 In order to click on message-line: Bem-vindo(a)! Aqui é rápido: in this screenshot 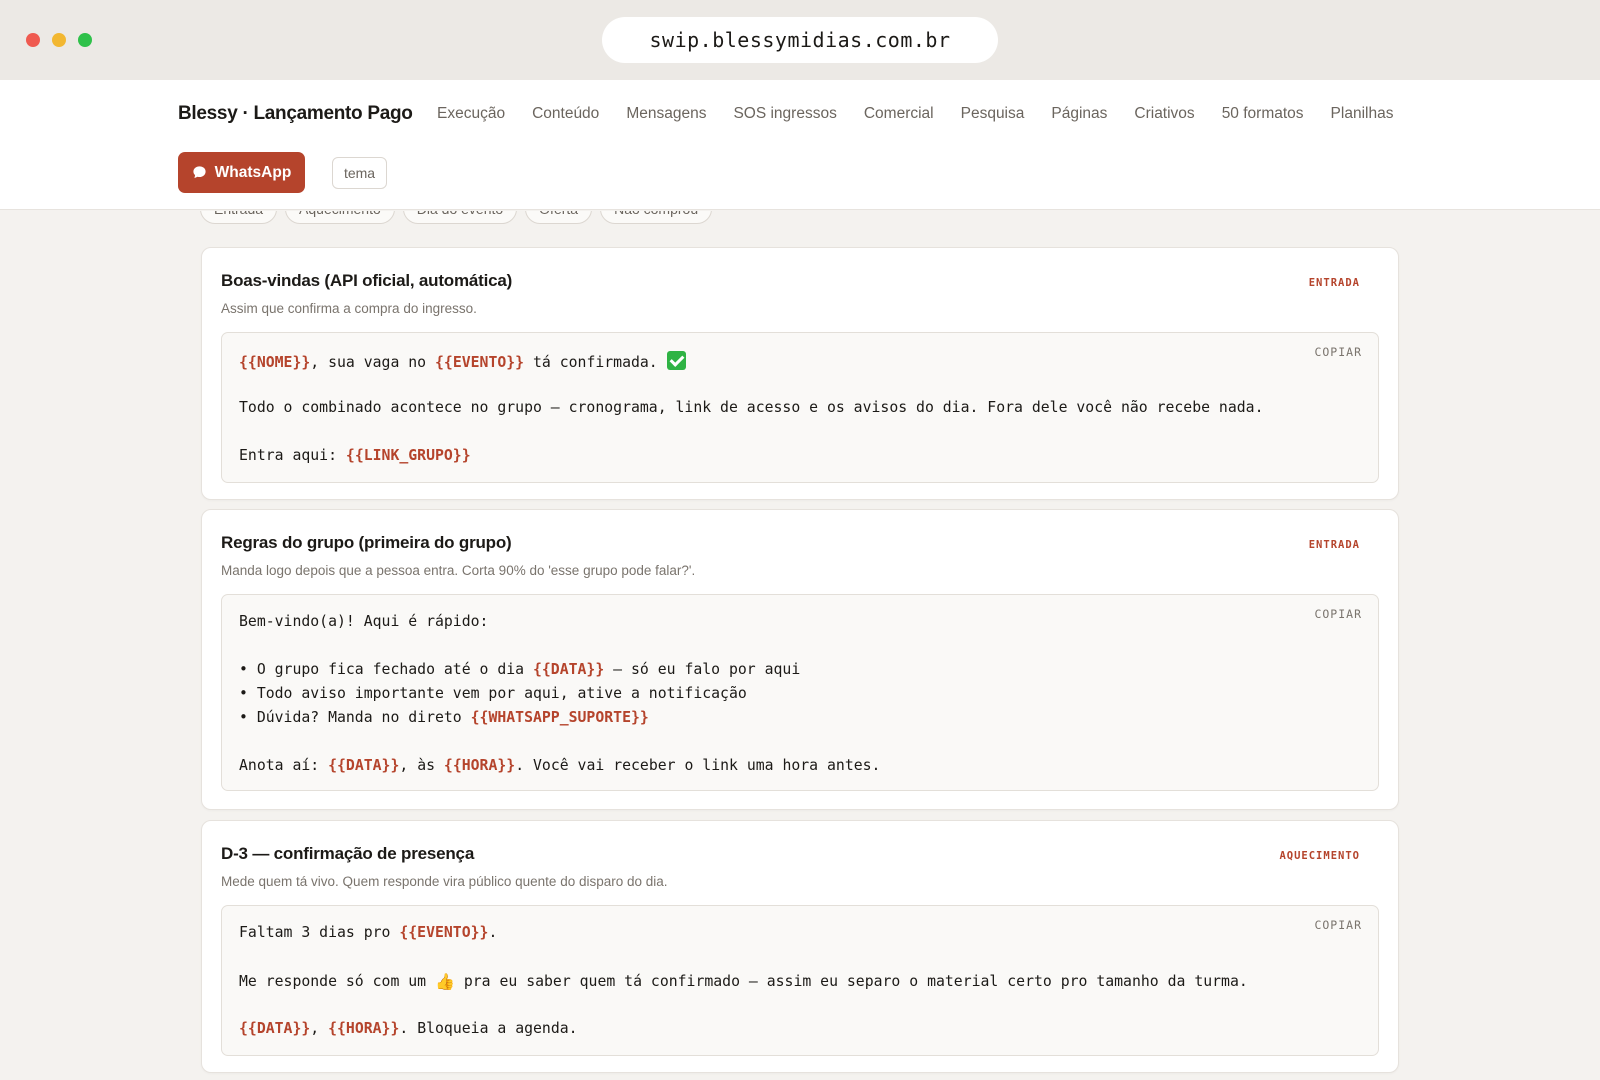, I will do `click(364, 621)`.